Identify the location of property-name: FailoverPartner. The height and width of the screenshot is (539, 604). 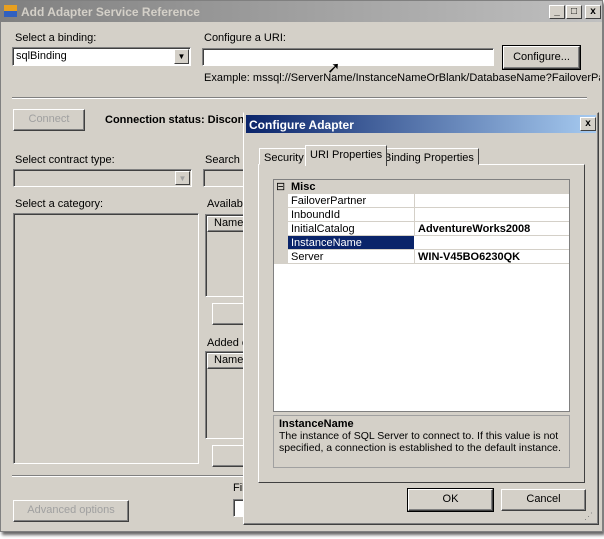
(329, 201).